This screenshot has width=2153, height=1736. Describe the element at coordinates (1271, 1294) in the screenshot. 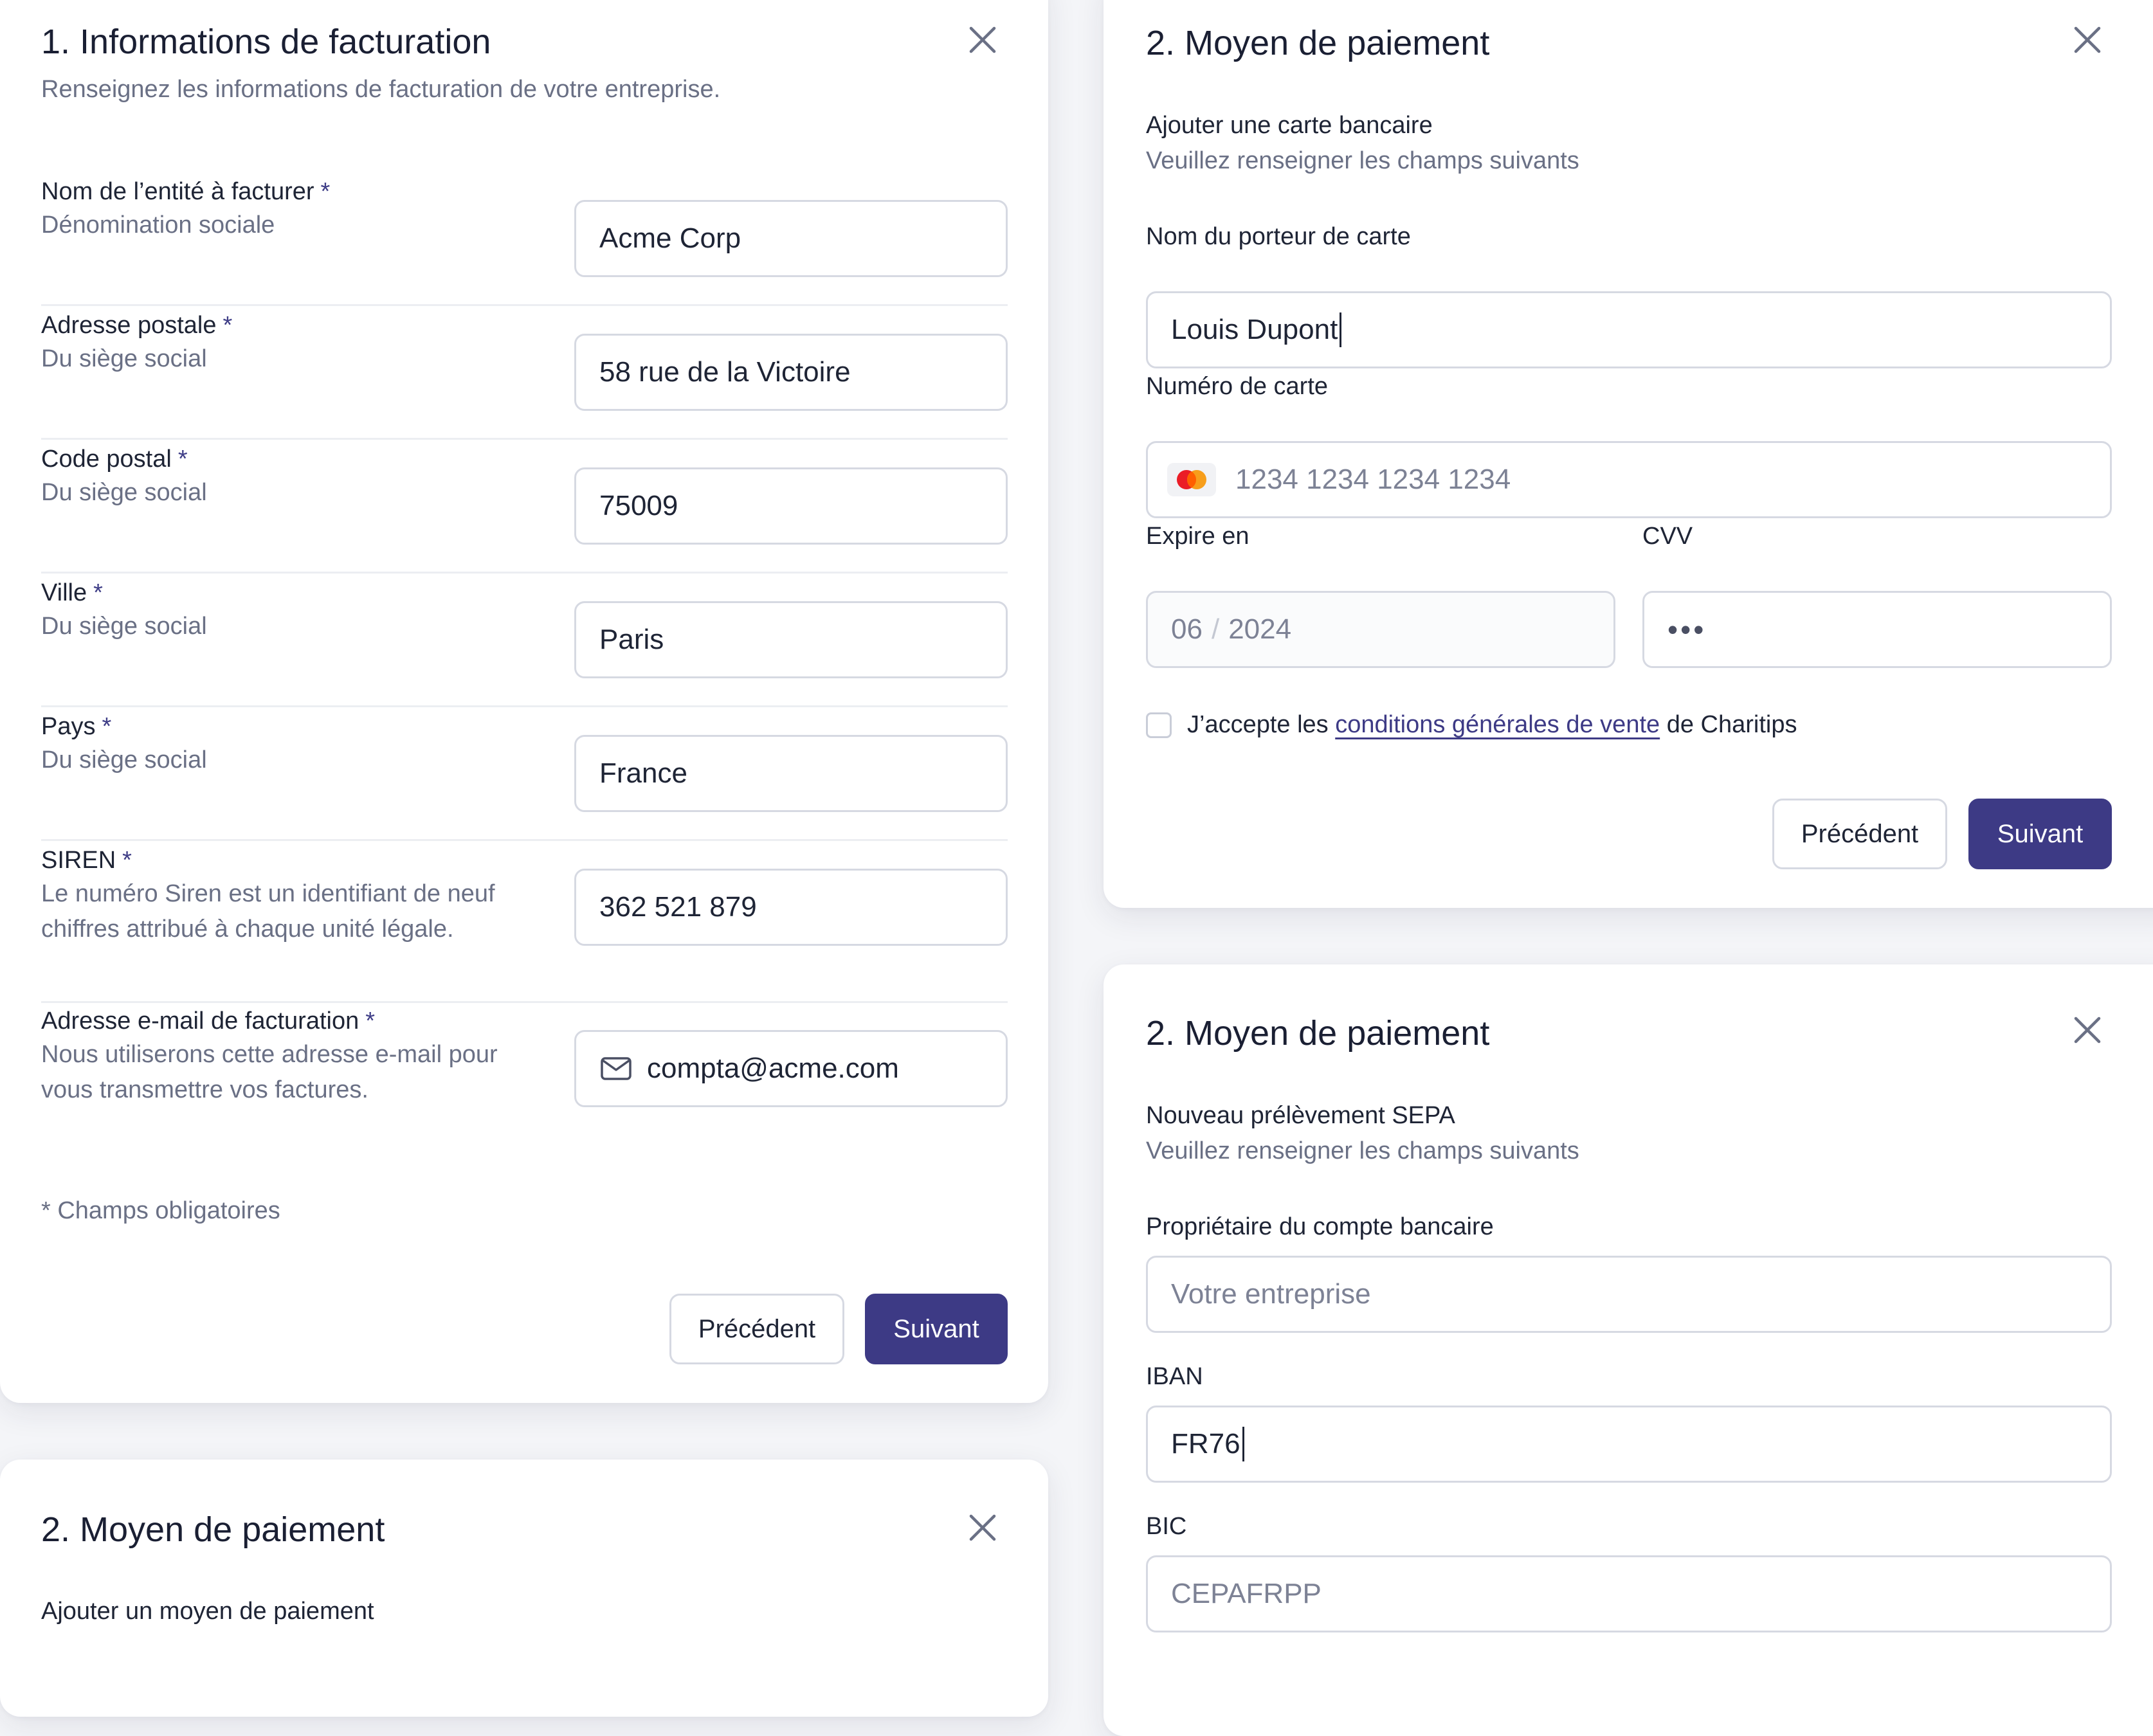

I see `input-placeholder: Votre entreprise` at that location.